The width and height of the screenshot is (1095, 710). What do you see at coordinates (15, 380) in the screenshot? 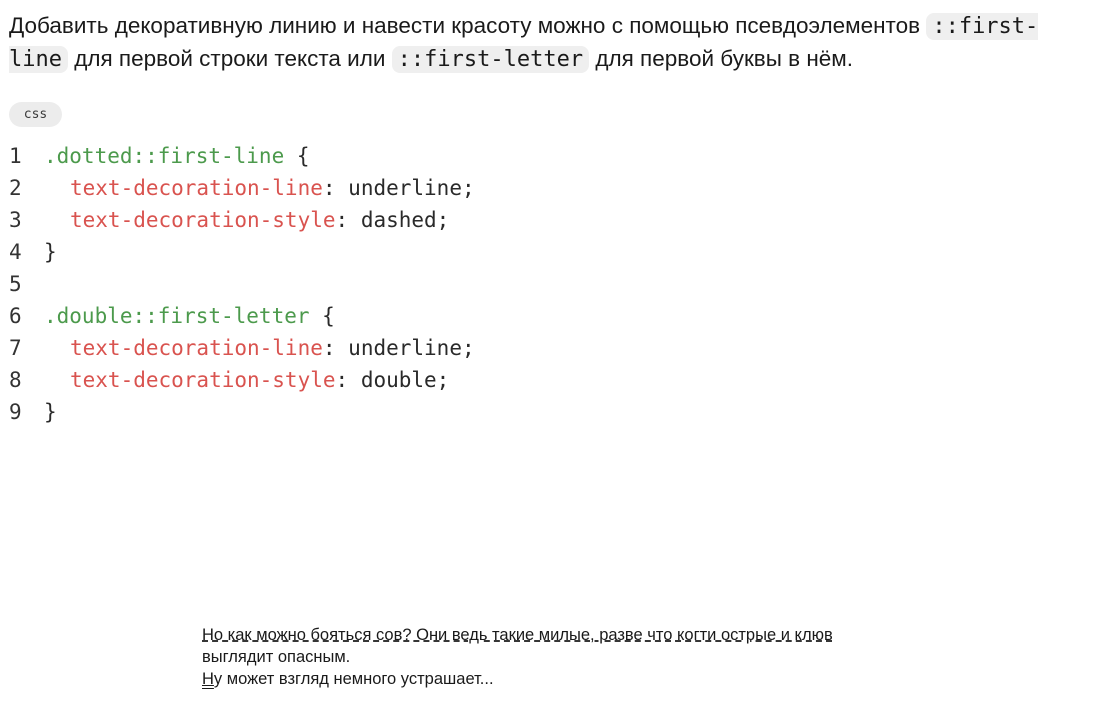
I see `line-number: 8` at bounding box center [15, 380].